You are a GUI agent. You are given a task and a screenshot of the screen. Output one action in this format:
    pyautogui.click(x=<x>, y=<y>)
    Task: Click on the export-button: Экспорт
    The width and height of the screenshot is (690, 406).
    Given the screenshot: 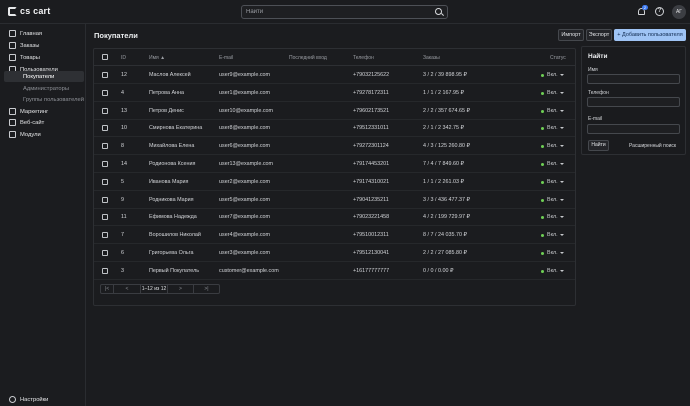 What is the action you would take?
    pyautogui.click(x=599, y=35)
    